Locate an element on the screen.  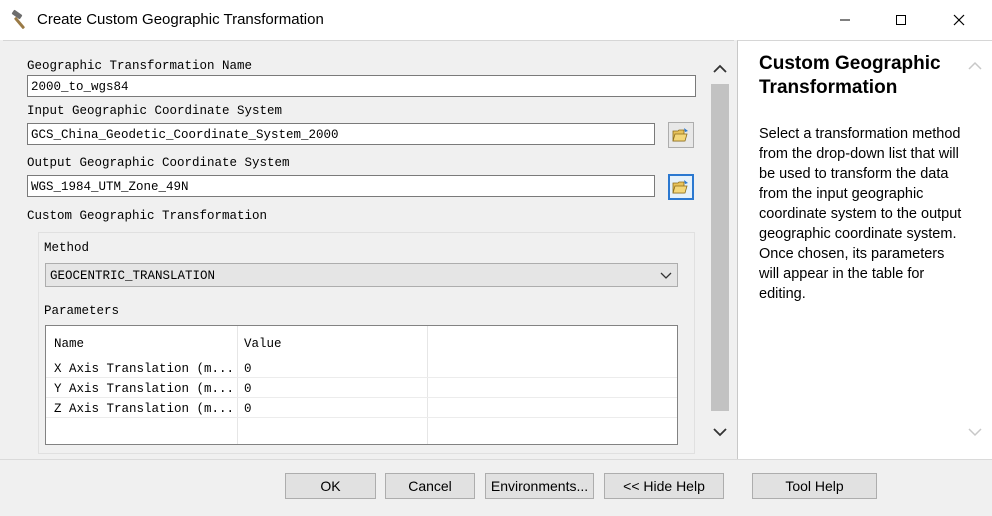
input-gcs-label: Input Geographic Coordinate System is located at coordinates (155, 111).